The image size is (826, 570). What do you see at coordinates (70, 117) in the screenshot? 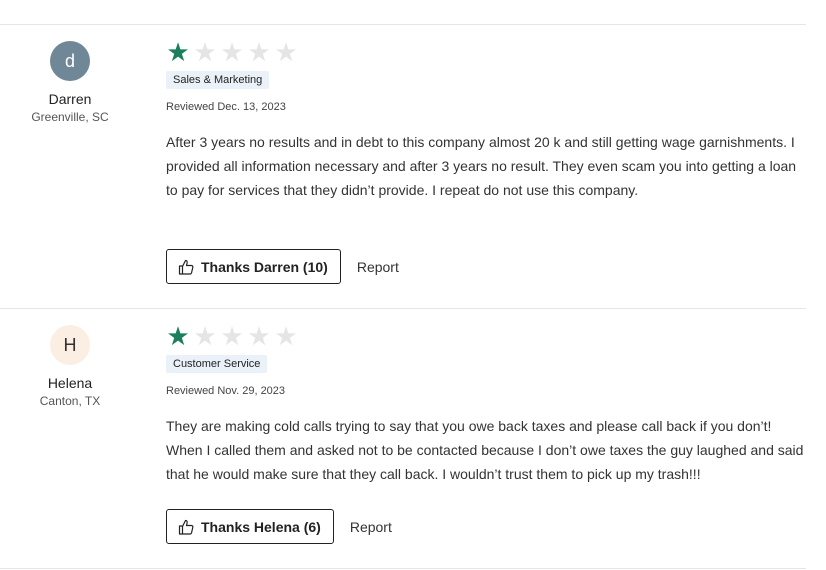
I see `reviewer-location: Greenville, SC` at bounding box center [70, 117].